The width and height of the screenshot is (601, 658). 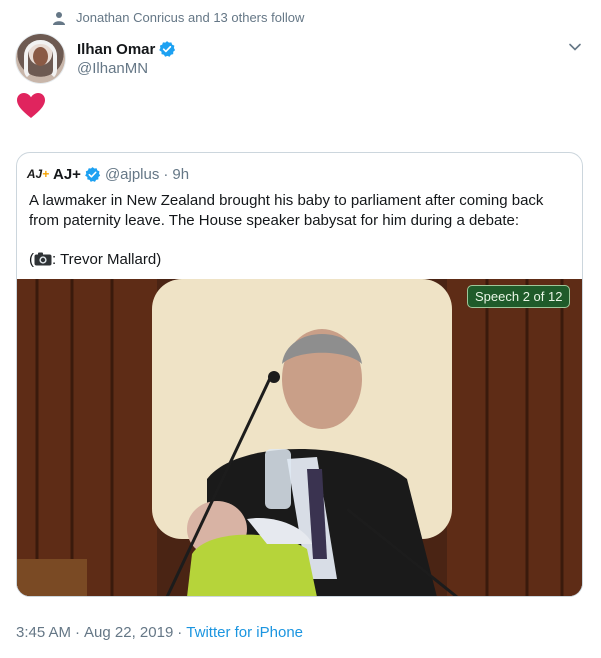 What do you see at coordinates (43, 632) in the screenshot?
I see `tweet-time: 3:45 AM` at bounding box center [43, 632].